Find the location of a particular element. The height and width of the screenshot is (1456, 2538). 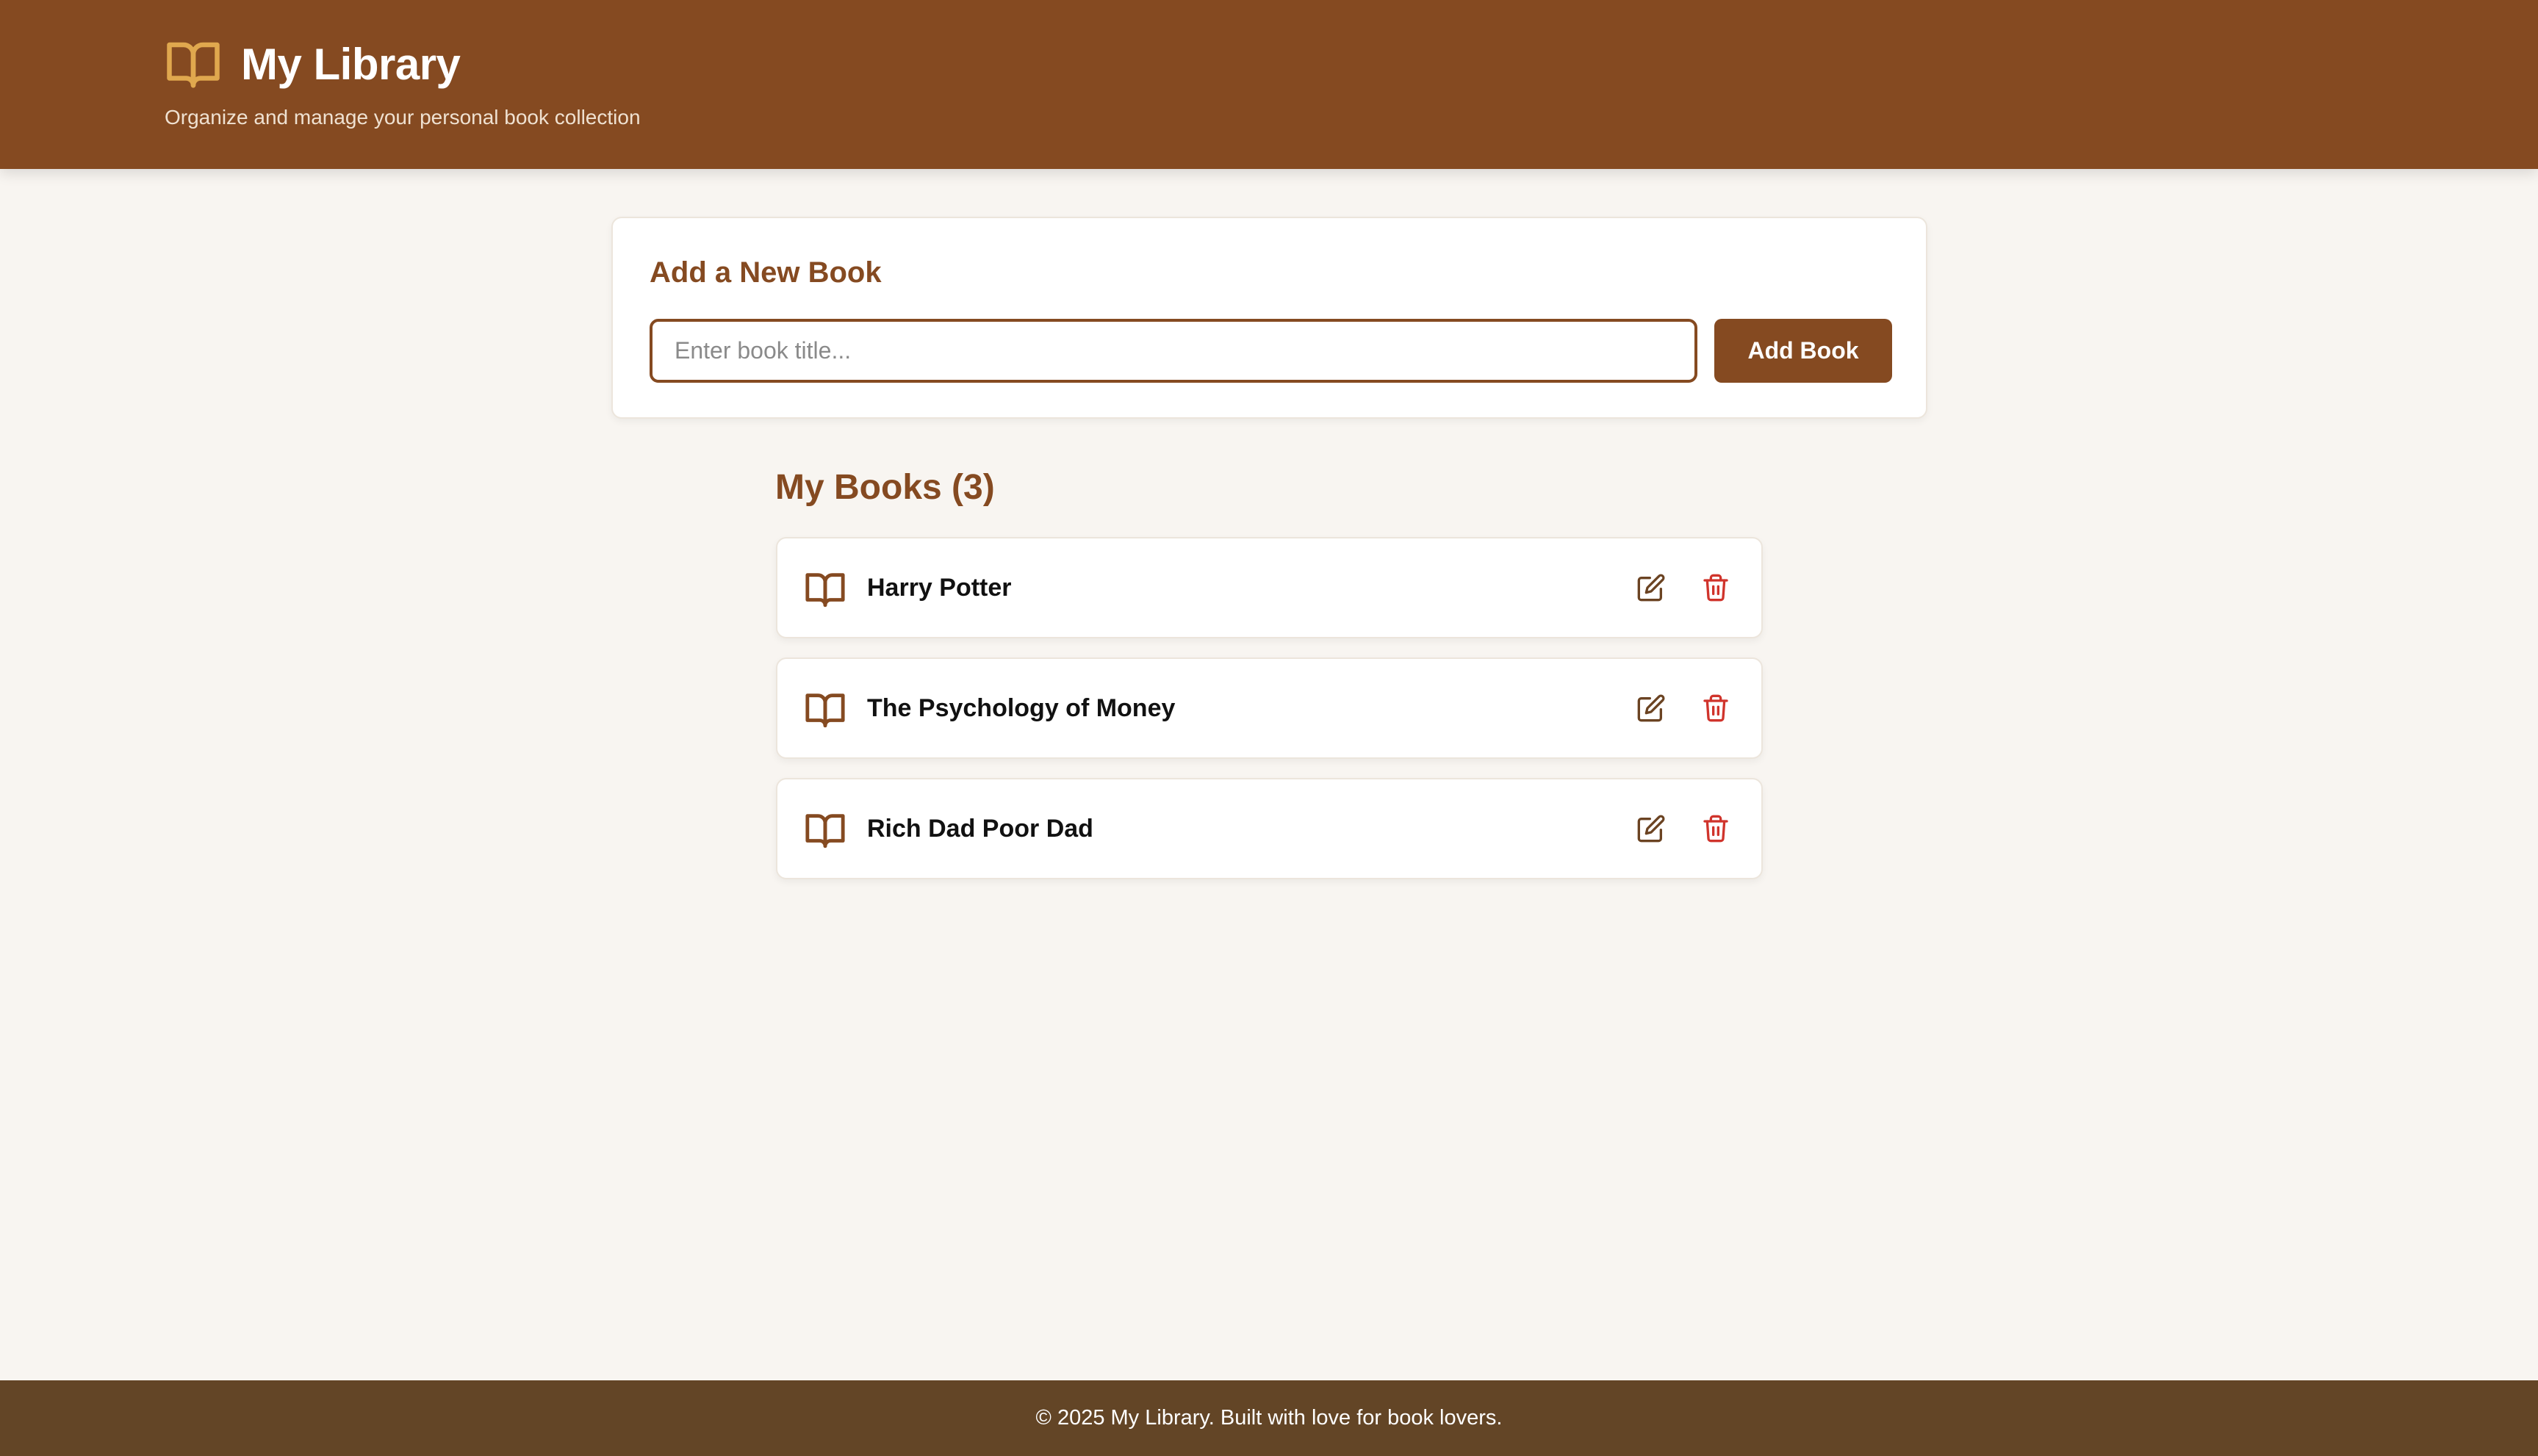

book-title-input is located at coordinates (1173, 351).